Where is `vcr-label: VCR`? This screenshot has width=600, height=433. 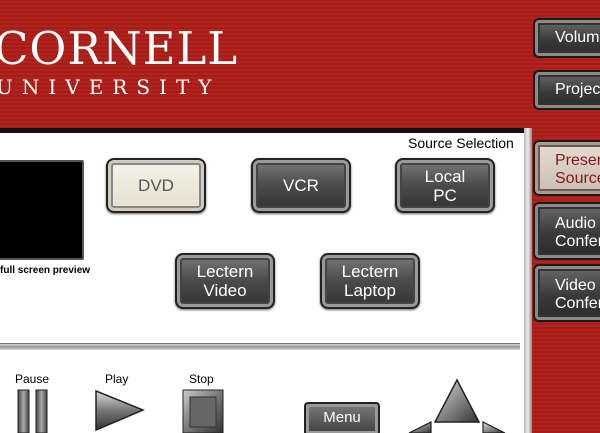
vcr-label: VCR is located at coordinates (301, 185).